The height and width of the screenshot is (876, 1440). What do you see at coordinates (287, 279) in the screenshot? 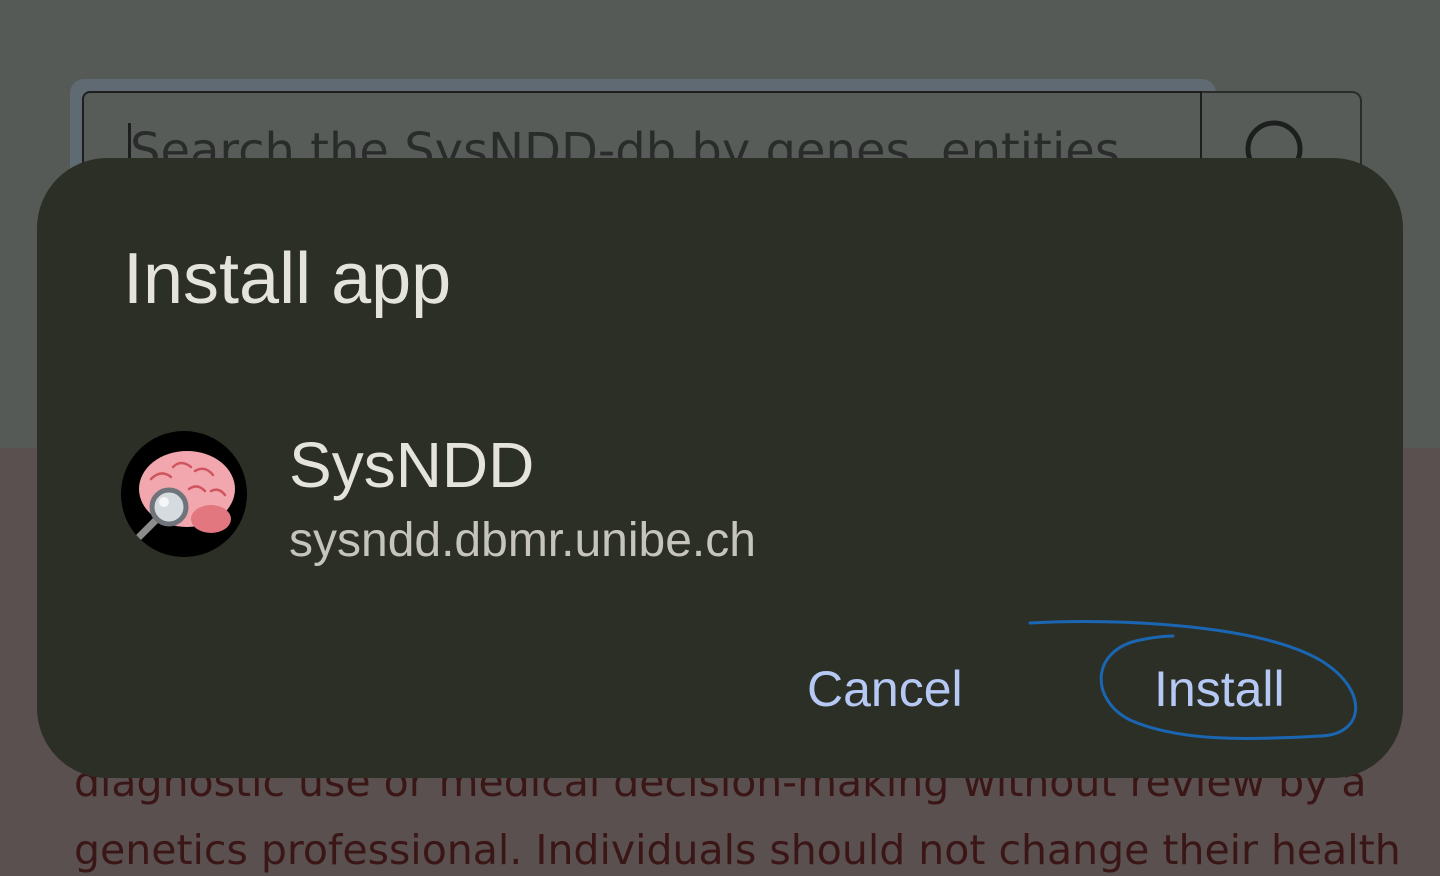
I see `dialog-title: Install app` at bounding box center [287, 279].